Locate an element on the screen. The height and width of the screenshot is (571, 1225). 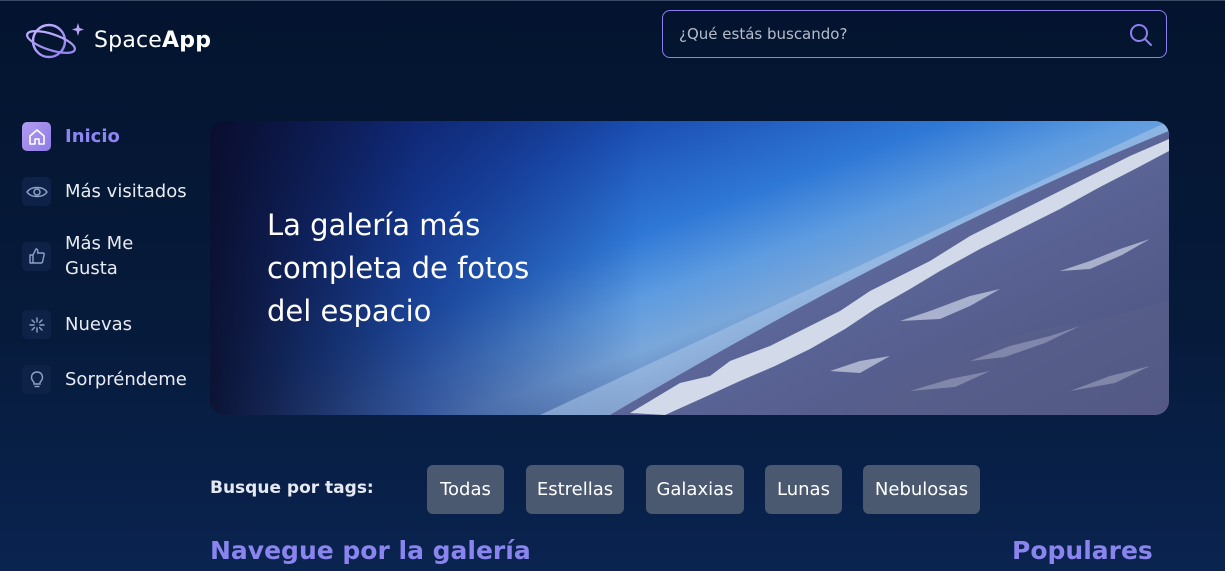
logo-text: SpaceApp is located at coordinates (152, 40).